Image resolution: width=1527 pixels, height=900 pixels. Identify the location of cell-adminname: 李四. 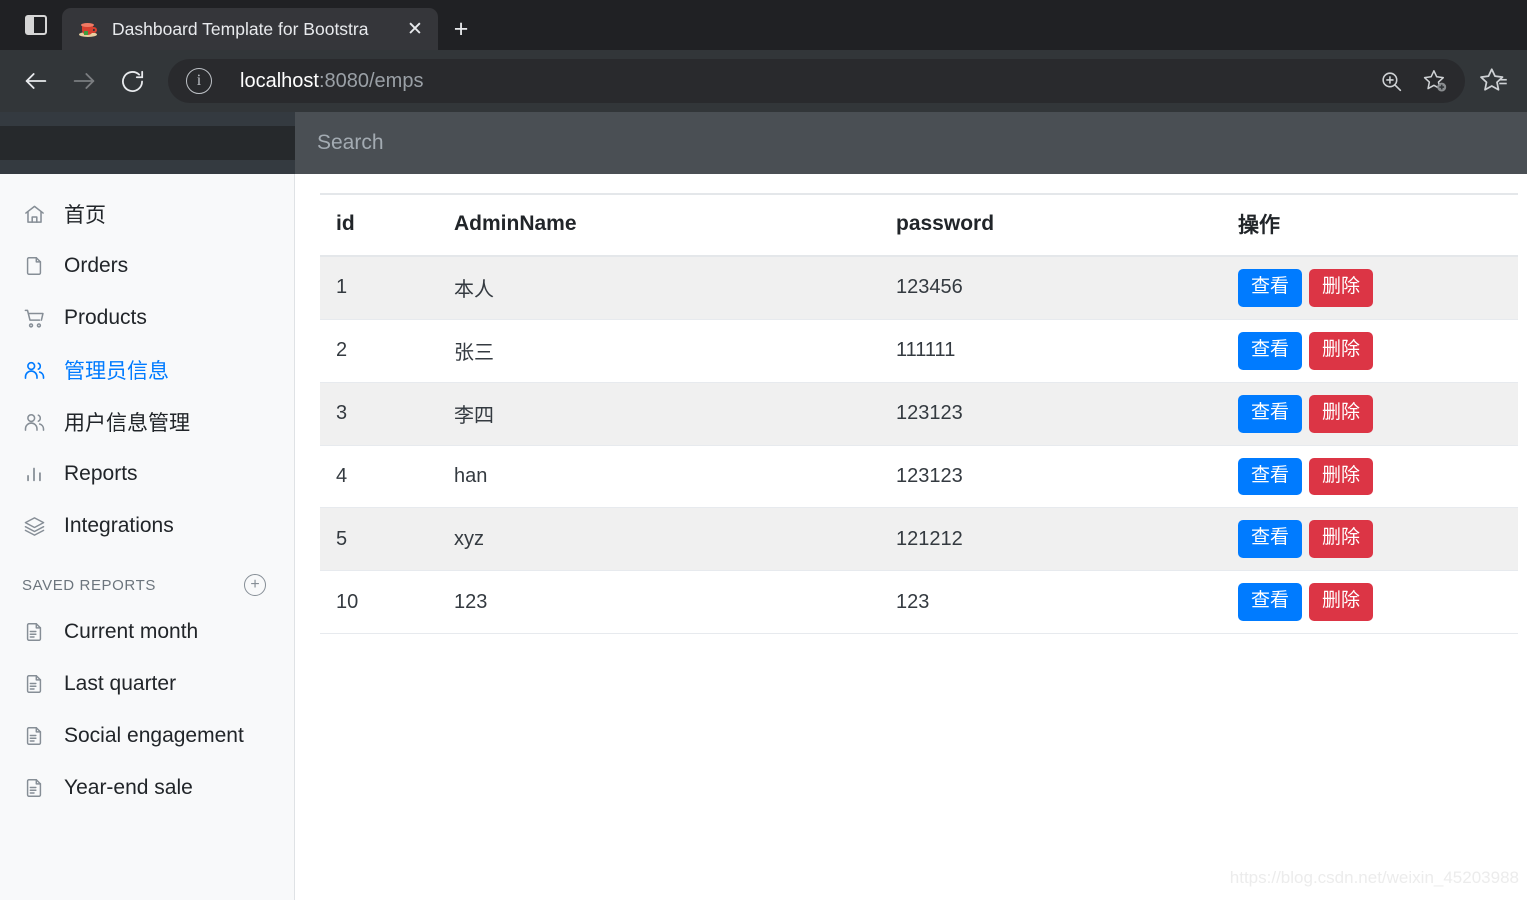
(659, 414).